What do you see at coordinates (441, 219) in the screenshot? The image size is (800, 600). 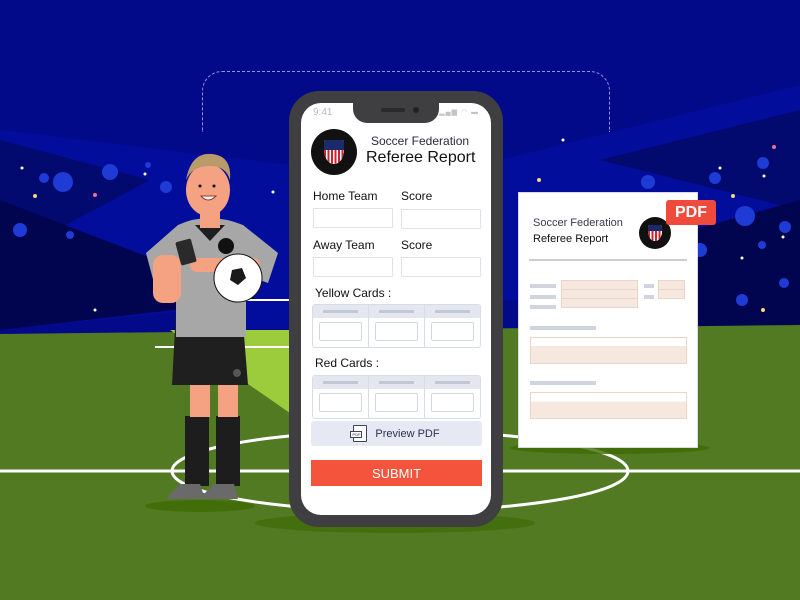 I see `home-score-input` at bounding box center [441, 219].